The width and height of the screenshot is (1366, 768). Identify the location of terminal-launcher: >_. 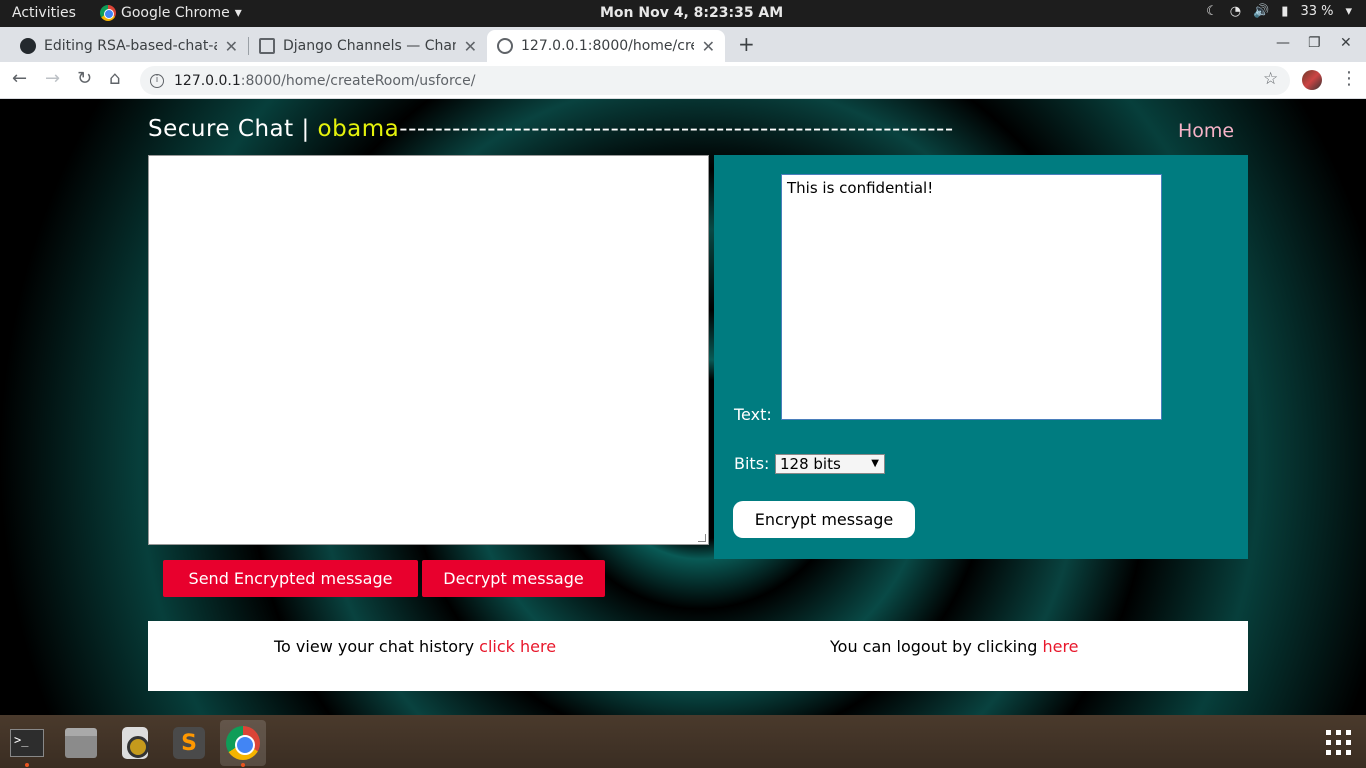
(27, 743).